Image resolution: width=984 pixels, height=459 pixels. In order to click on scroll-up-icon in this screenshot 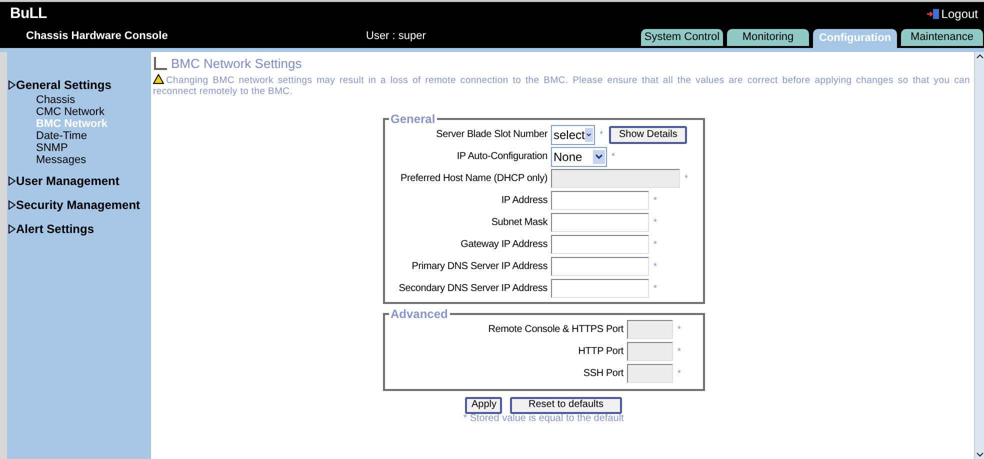, I will do `click(980, 56)`.